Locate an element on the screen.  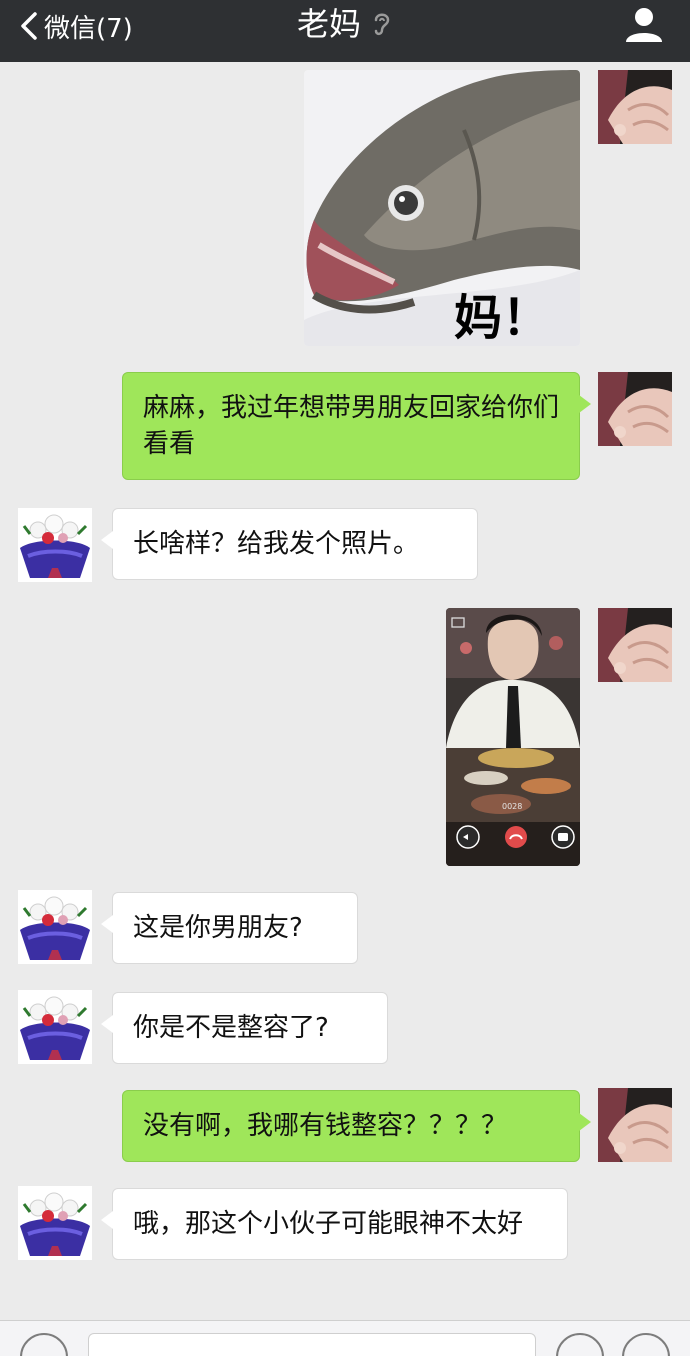
emoji-icon is located at coordinates (580, 1344).